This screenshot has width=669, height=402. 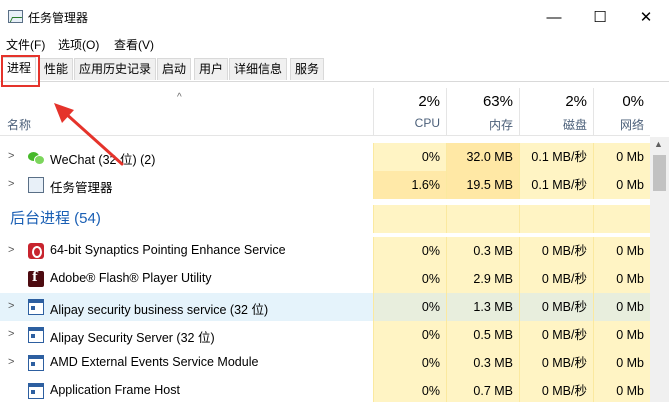 I want to click on menu-bar: 文件(F) 选项(O) 查看(V), so click(x=334, y=44).